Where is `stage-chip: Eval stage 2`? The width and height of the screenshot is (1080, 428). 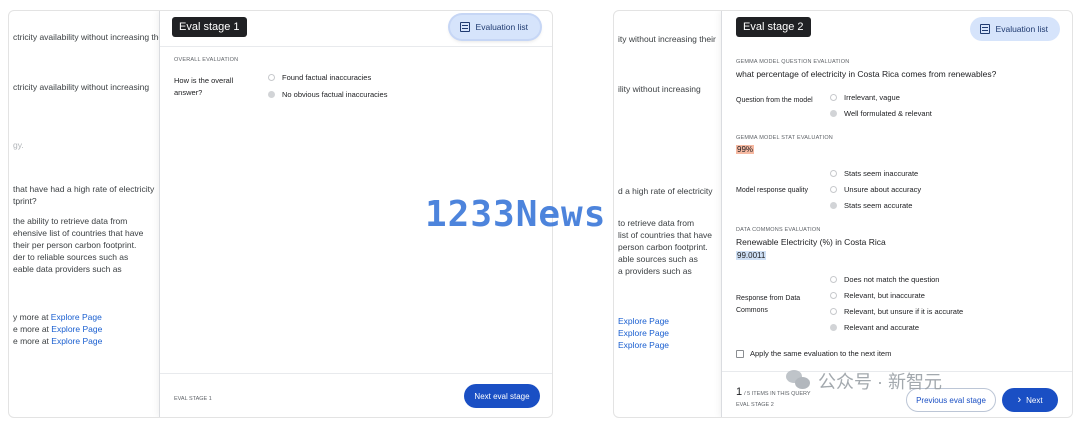
stage-chip: Eval stage 2 is located at coordinates (773, 27).